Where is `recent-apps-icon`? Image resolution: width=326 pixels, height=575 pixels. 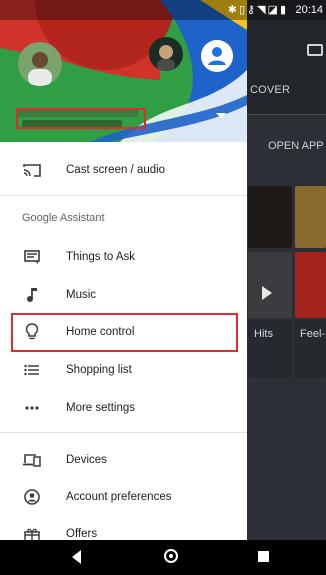
recent-apps-icon is located at coordinates (263, 556).